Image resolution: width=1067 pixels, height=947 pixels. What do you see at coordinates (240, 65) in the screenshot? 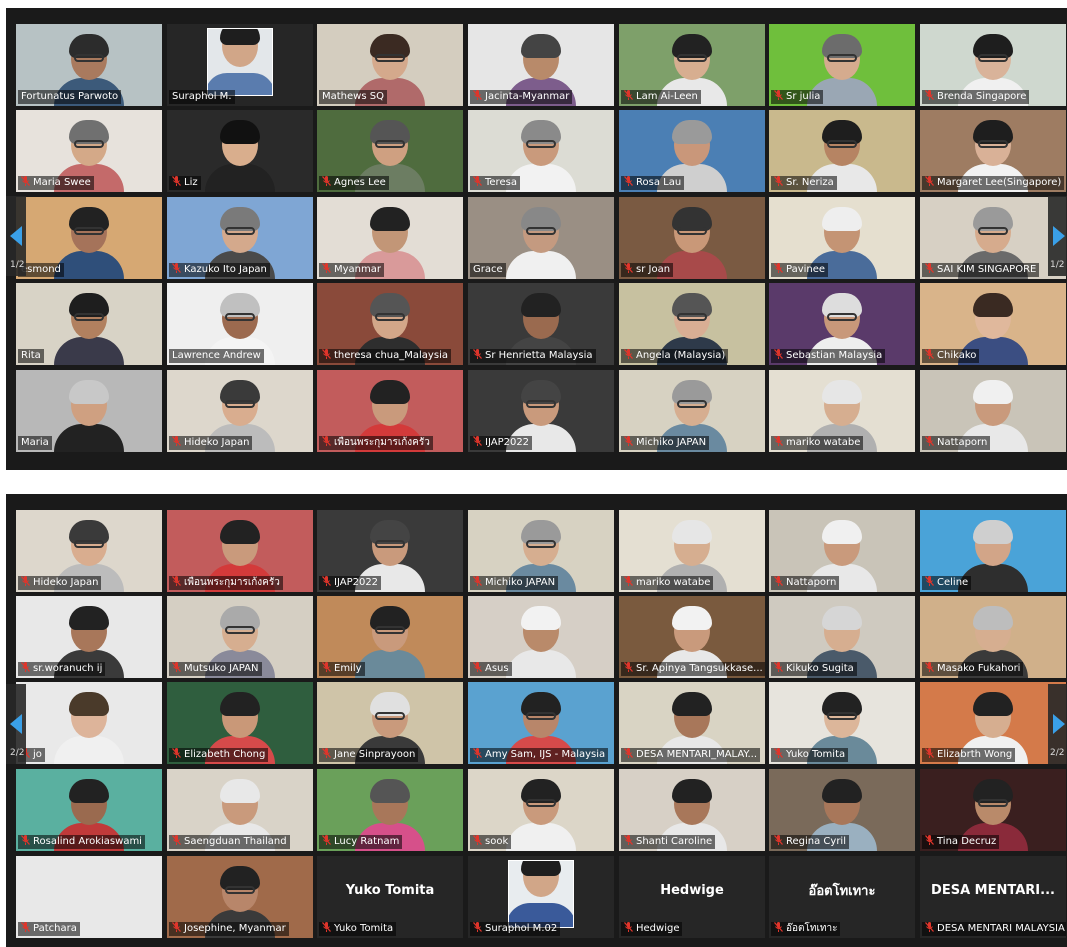
I see `participant-tile: Suraphol M.` at bounding box center [240, 65].